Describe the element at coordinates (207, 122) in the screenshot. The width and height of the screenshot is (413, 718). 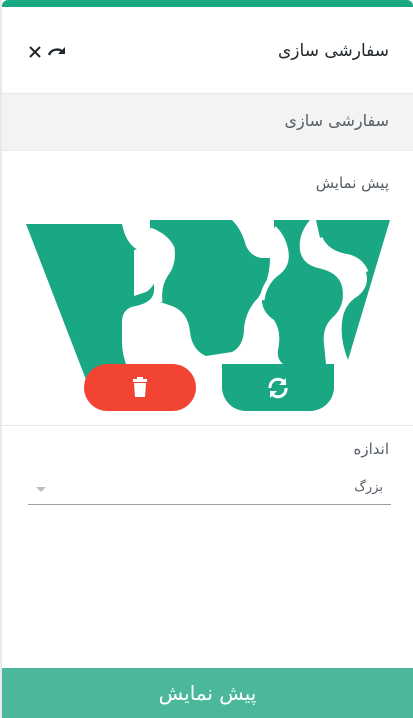
I see `section-header: سفارشی سازی` at that location.